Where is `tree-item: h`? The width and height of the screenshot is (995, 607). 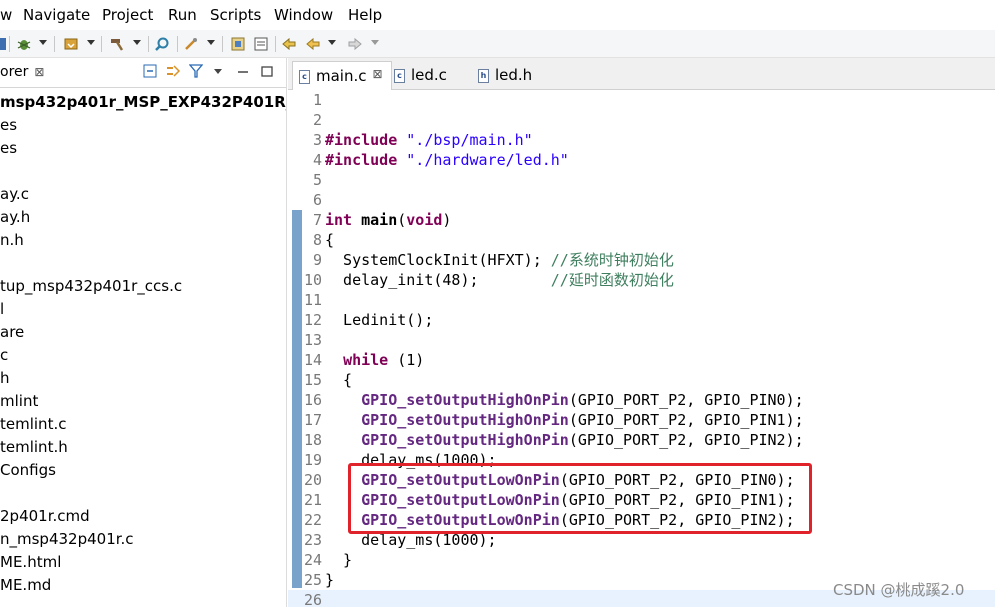
tree-item: h is located at coordinates (5, 378).